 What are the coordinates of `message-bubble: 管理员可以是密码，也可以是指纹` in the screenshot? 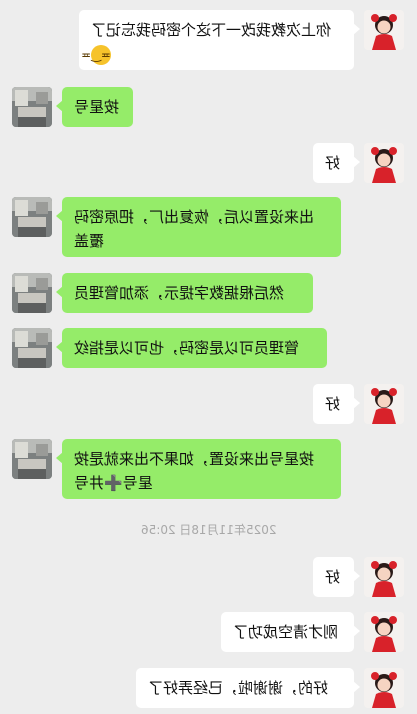 It's located at (191, 348).